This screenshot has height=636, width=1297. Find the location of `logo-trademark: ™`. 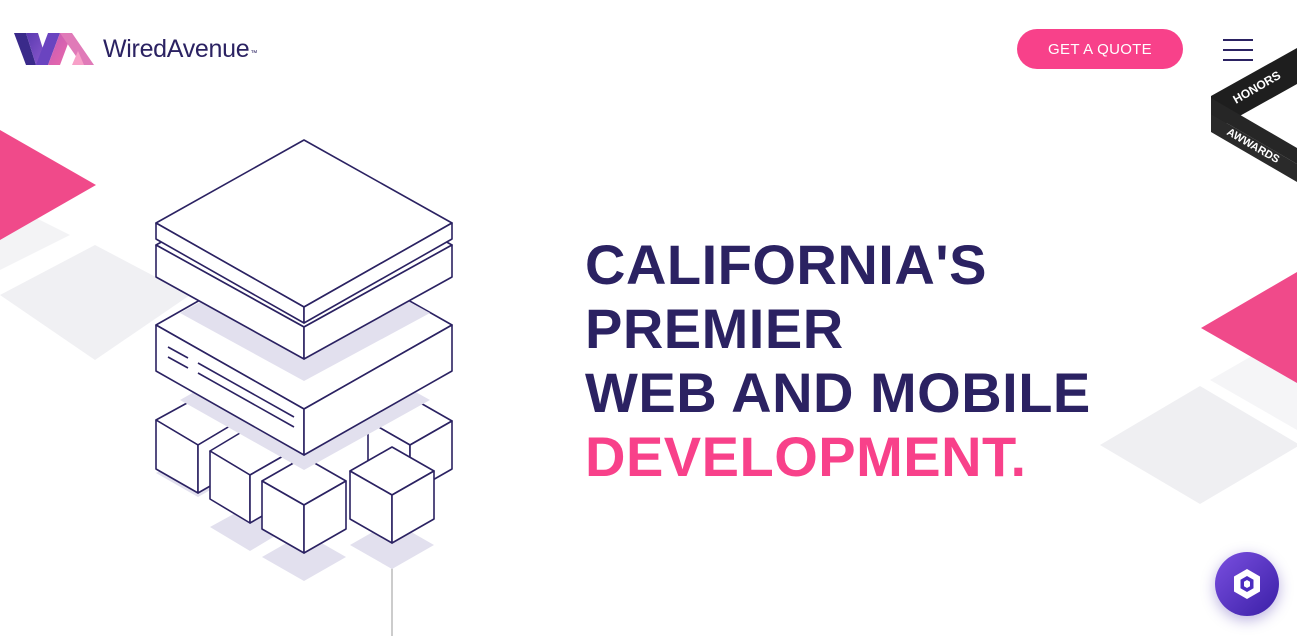

logo-trademark: ™ is located at coordinates (254, 53).